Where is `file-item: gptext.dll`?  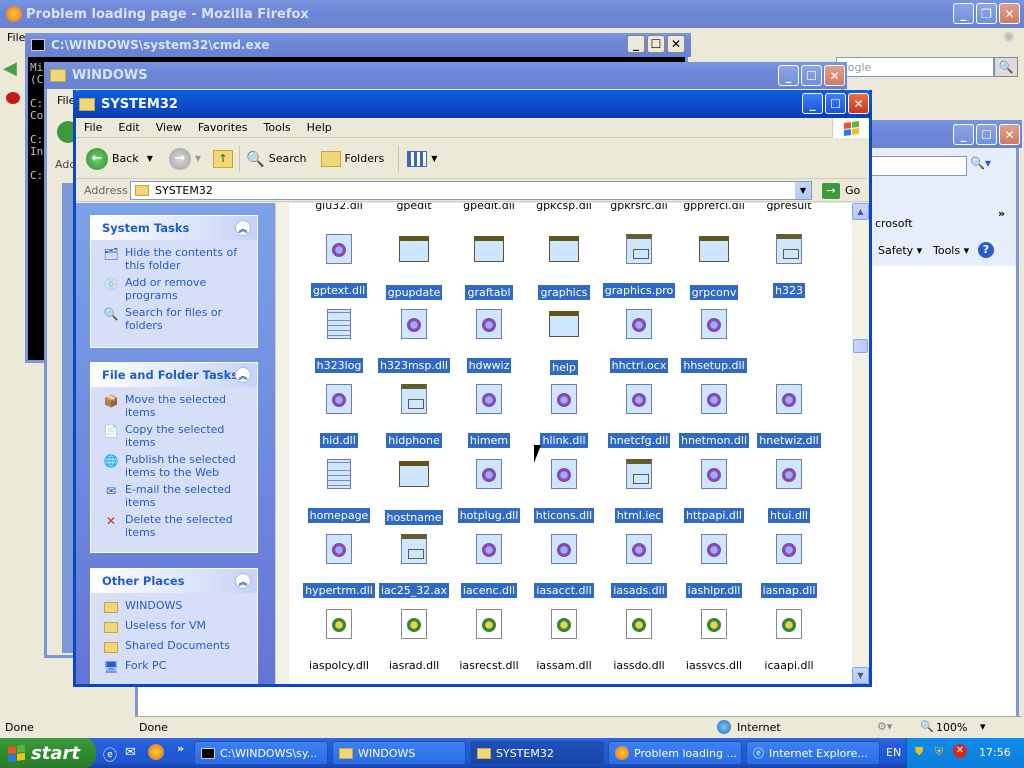 file-item: gptext.dll is located at coordinates (339, 267).